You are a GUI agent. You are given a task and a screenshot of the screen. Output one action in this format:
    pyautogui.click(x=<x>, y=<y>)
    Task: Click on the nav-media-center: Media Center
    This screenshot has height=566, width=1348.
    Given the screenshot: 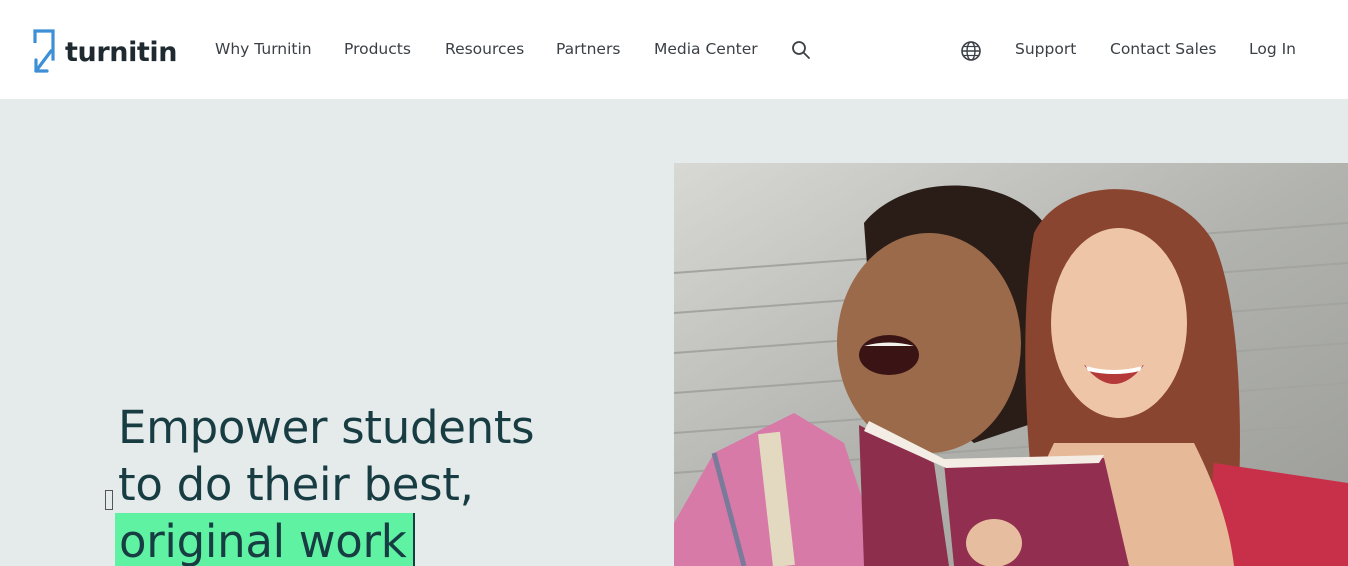 What is the action you would take?
    pyautogui.click(x=706, y=49)
    